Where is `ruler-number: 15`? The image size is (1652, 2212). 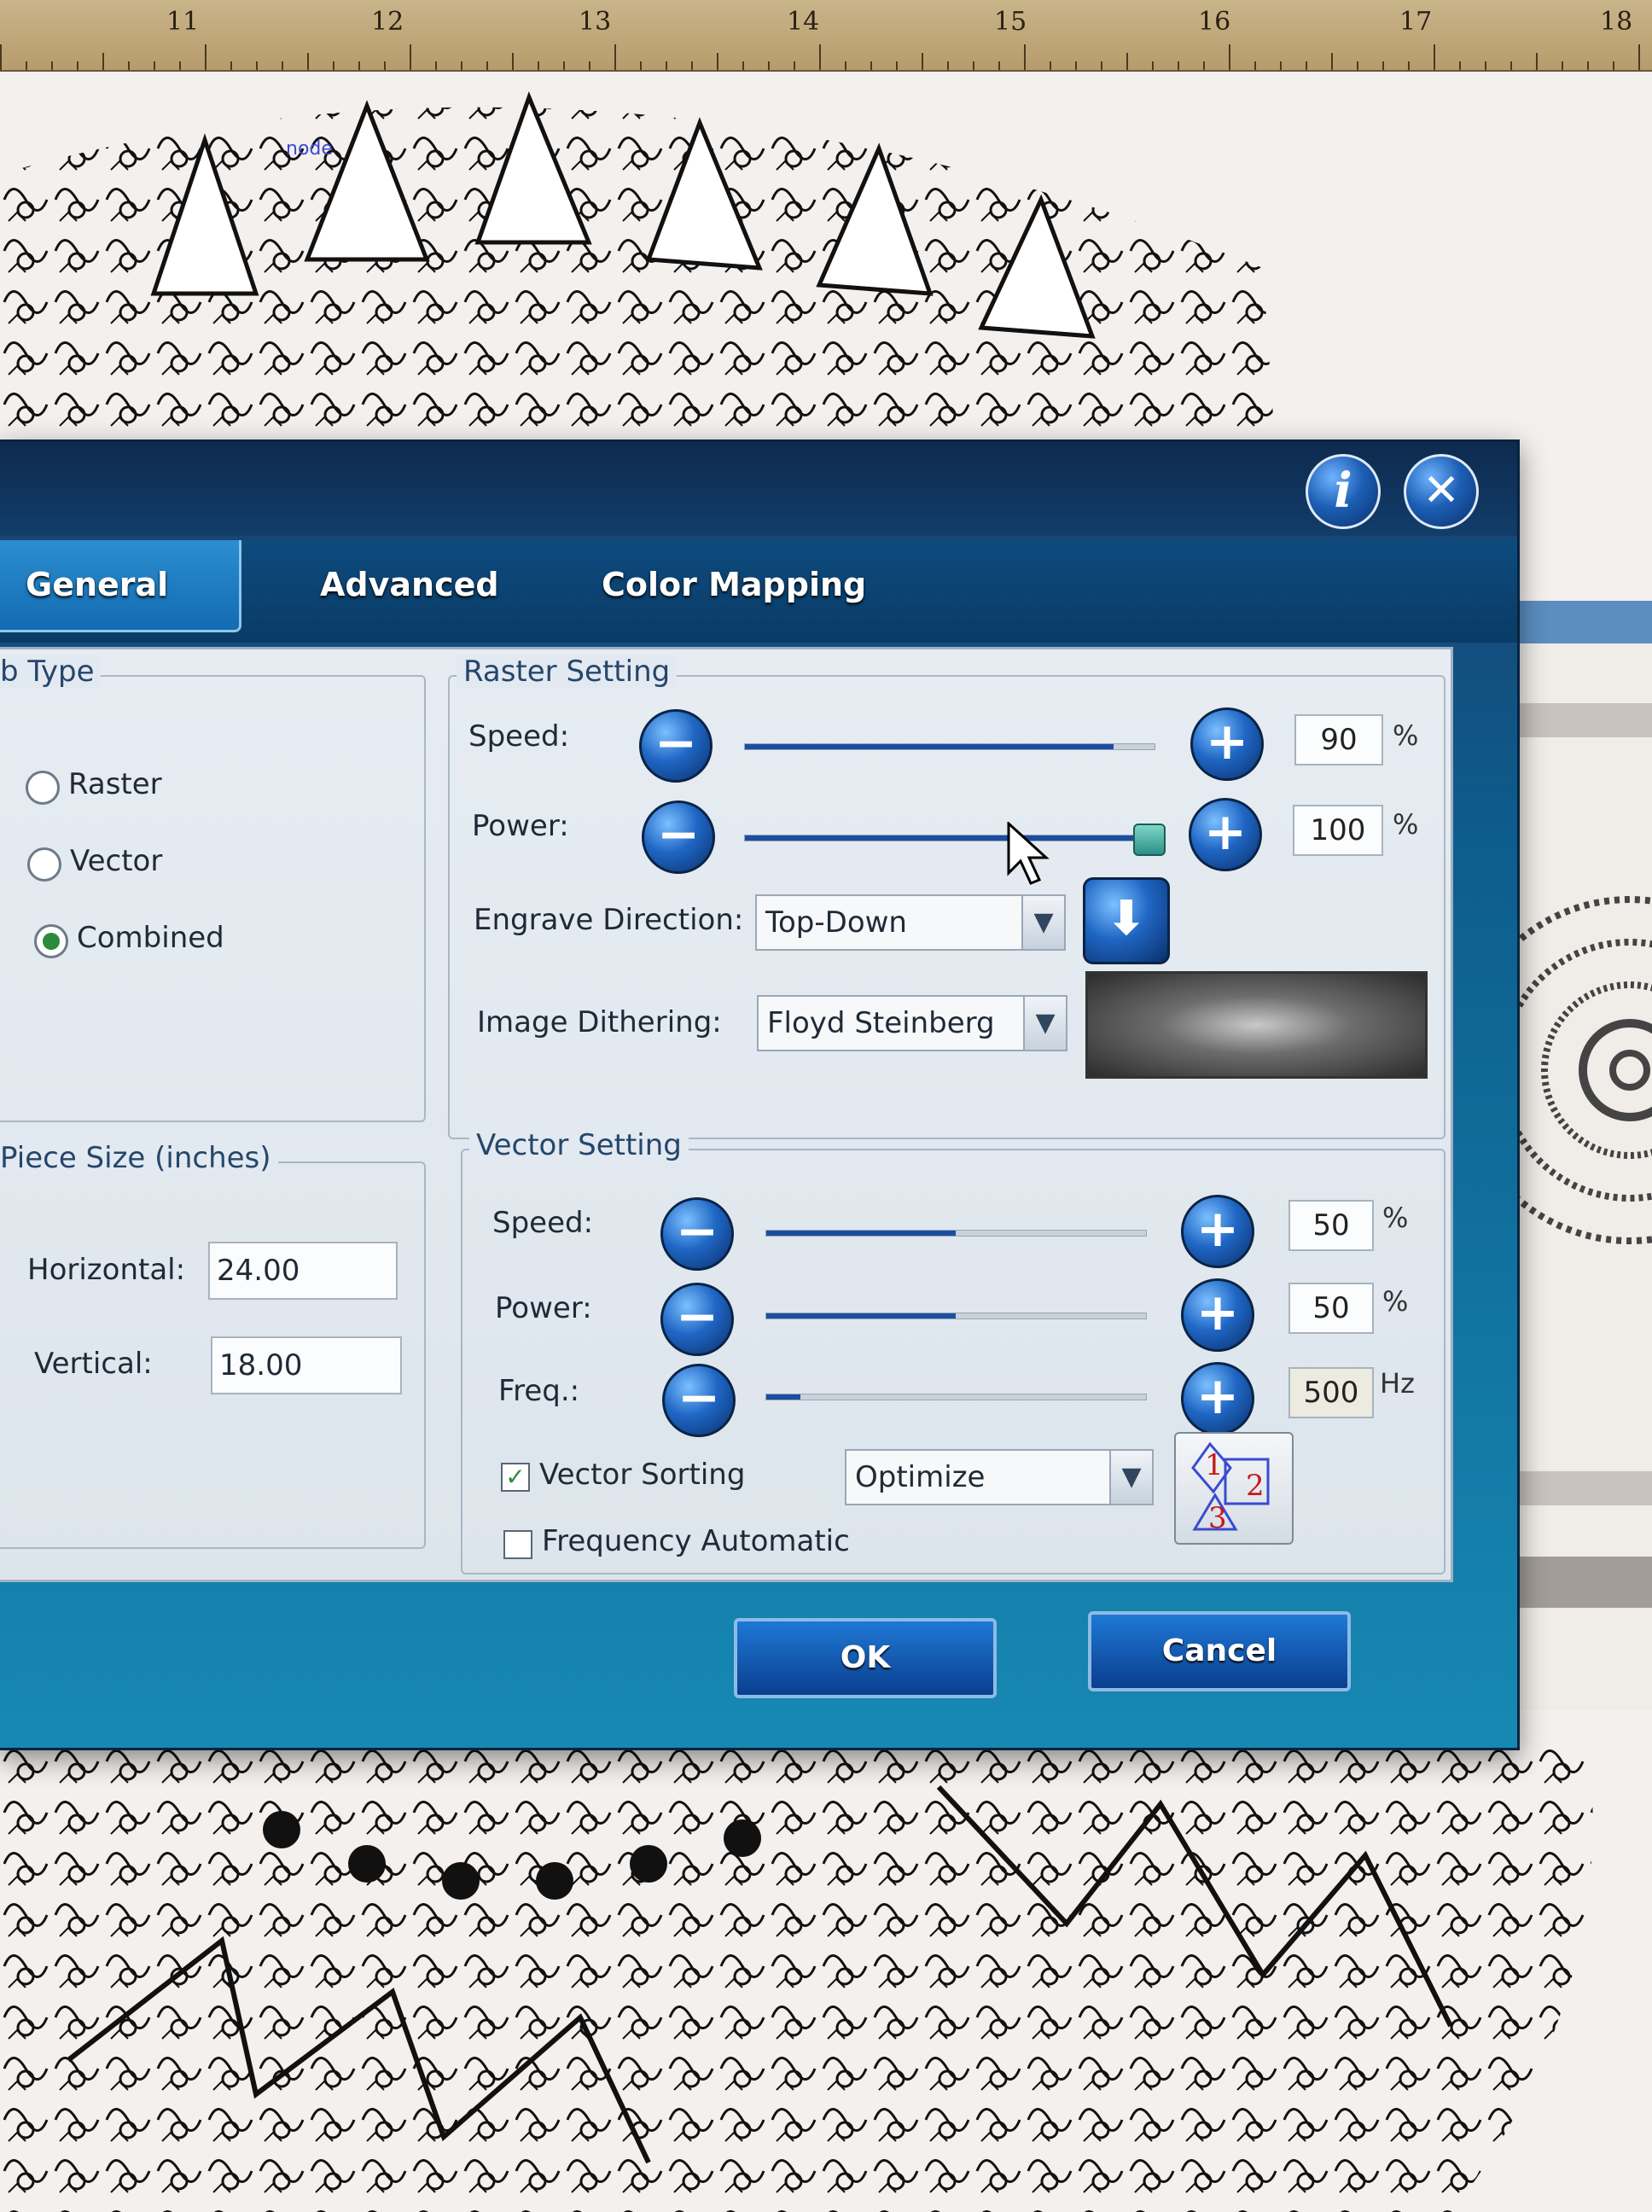
ruler-number: 15 is located at coordinates (1010, 22).